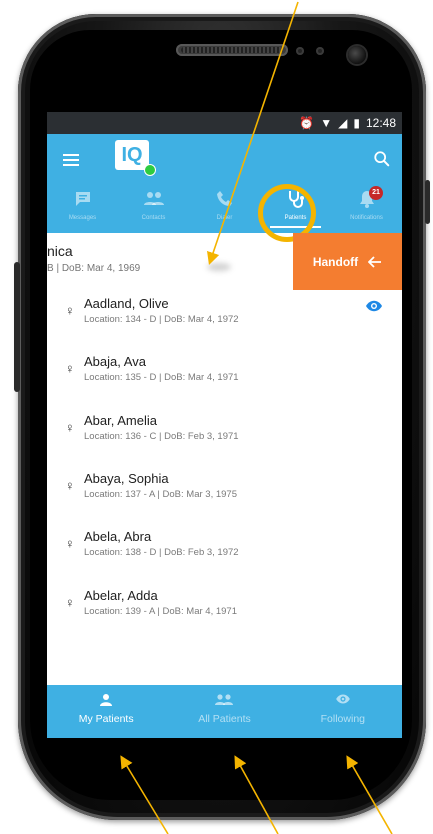 Image resolution: width=433 pixels, height=834 pixels. What do you see at coordinates (153, 218) in the screenshot?
I see `tab-label: Contacts` at bounding box center [153, 218].